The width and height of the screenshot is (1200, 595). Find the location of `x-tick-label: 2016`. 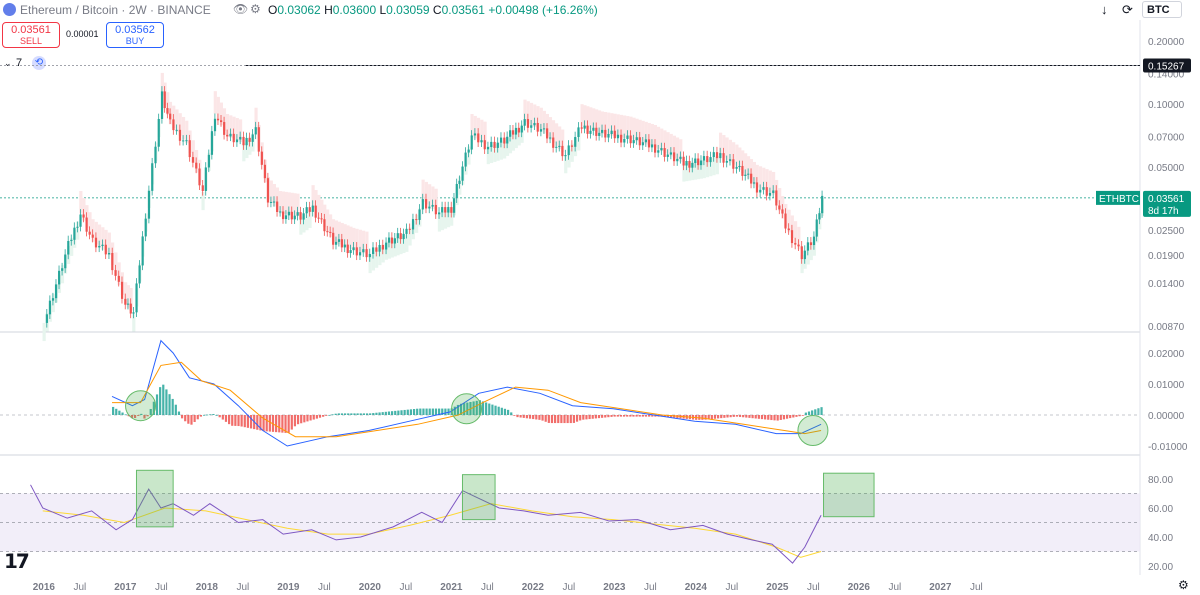

x-tick-label: 2016 is located at coordinates (44, 587).